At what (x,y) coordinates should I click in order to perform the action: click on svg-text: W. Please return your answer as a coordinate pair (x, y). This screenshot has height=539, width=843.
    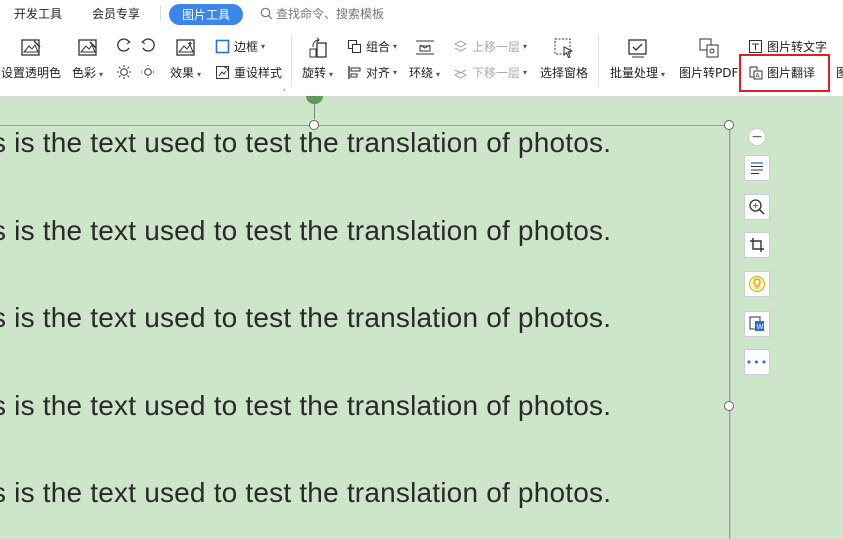
    Looking at the image, I should click on (760, 327).